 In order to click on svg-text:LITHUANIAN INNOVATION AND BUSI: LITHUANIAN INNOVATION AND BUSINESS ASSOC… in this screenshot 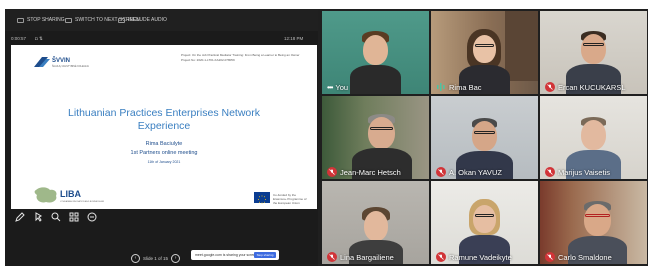, I will do `click(82, 201)`.